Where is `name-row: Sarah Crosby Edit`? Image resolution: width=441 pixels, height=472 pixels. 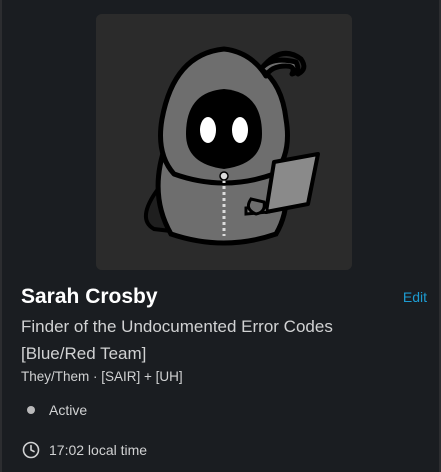
name-row: Sarah Crosby Edit is located at coordinates (224, 297).